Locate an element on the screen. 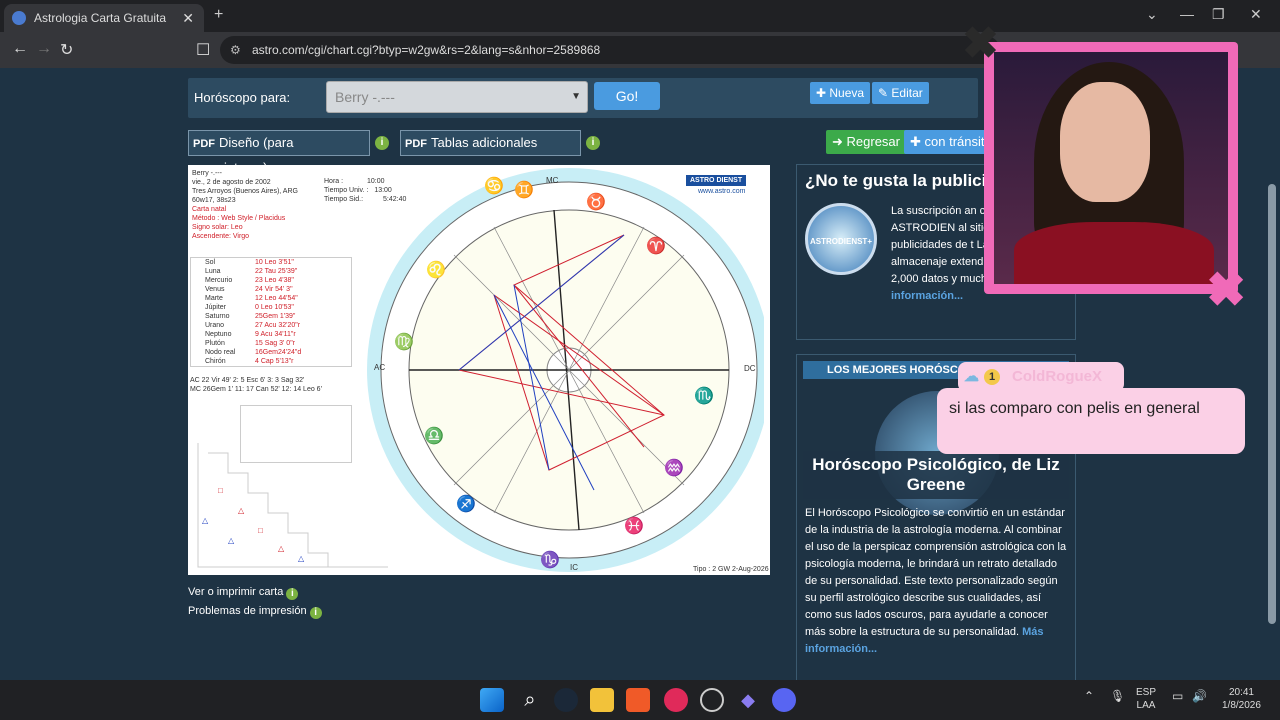 The image size is (1280, 720). planet-row: Júpiter 0 Leo 10'53" is located at coordinates (271, 307).